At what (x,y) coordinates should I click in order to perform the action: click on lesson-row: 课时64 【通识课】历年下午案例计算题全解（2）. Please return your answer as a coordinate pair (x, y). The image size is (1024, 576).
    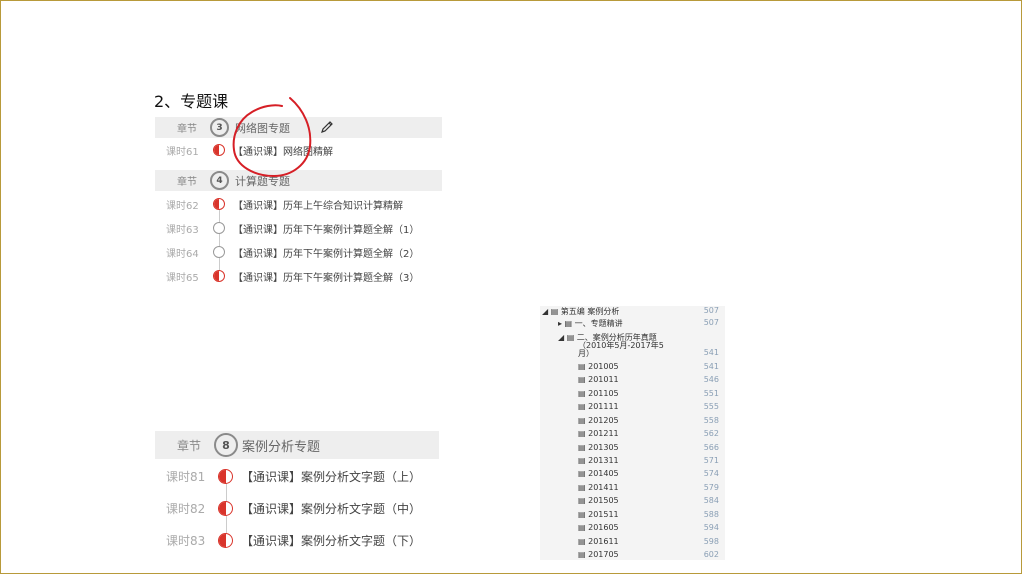
    Looking at the image, I should click on (298, 252).